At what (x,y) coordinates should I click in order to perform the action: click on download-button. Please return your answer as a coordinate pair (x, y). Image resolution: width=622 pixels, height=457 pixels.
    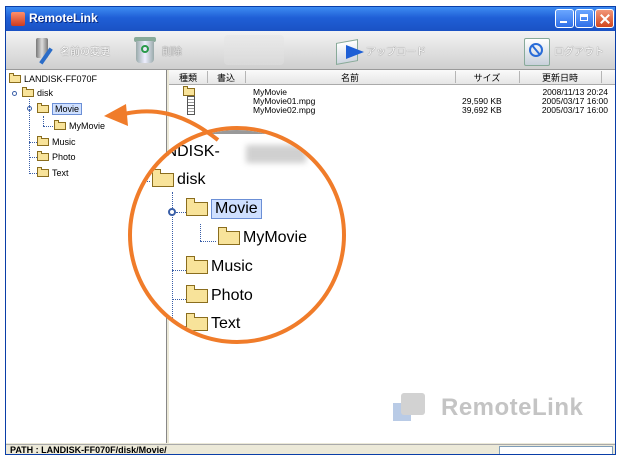
    Looking at the image, I should click on (254, 50).